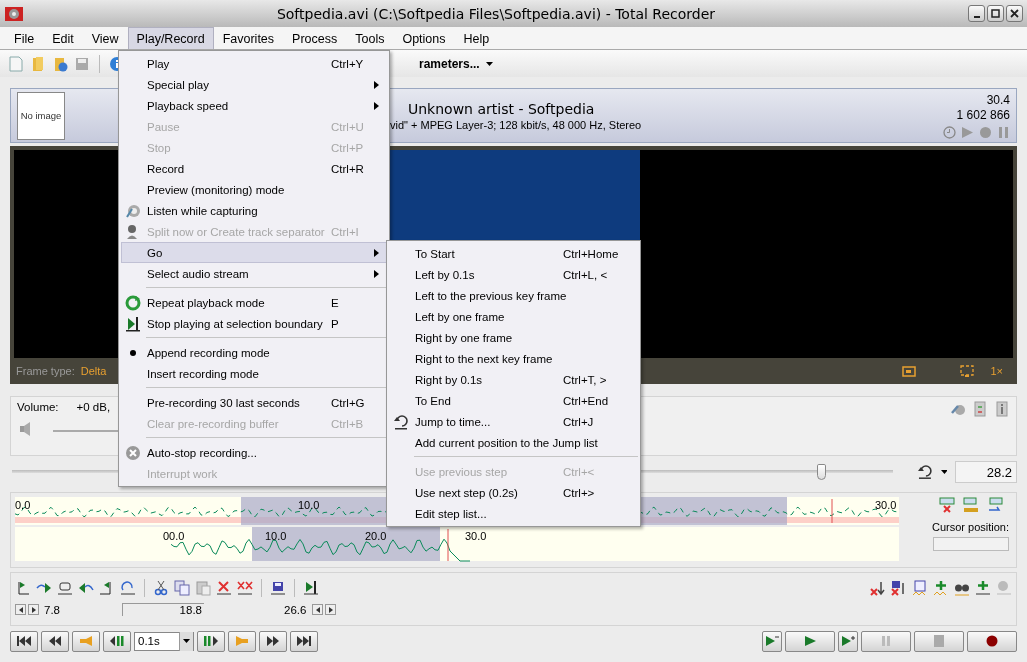 Image resolution: width=1027 pixels, height=662 pixels. Describe the element at coordinates (315, 38) in the screenshot. I see `menu-bar-item: Process` at that location.